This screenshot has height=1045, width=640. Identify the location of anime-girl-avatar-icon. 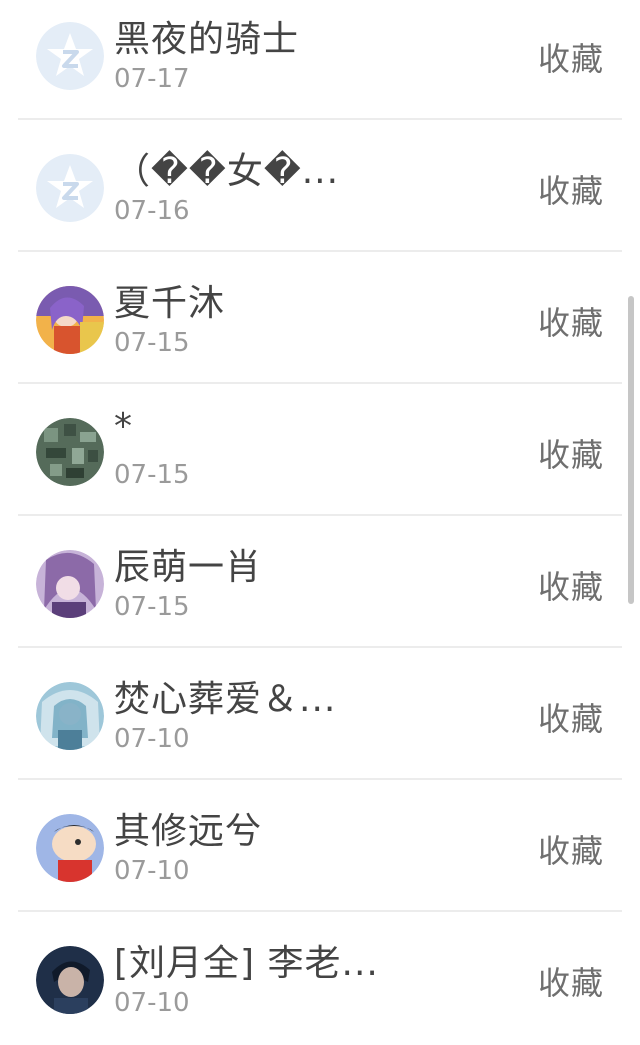
(70, 320).